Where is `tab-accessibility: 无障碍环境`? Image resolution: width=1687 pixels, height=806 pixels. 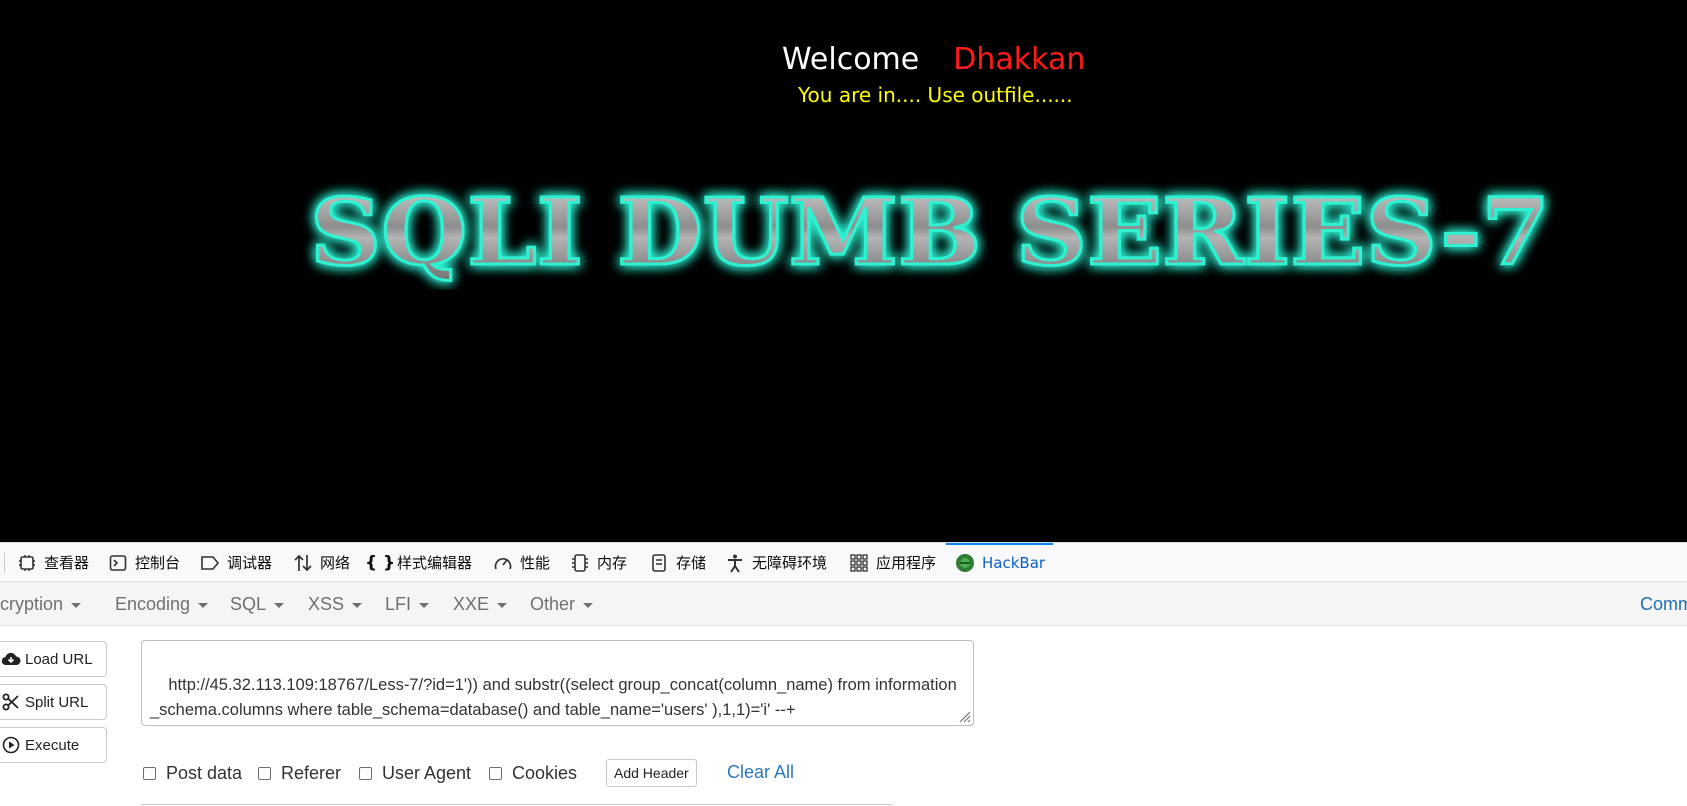
tab-accessibility: 无障碍环境 is located at coordinates (775, 562).